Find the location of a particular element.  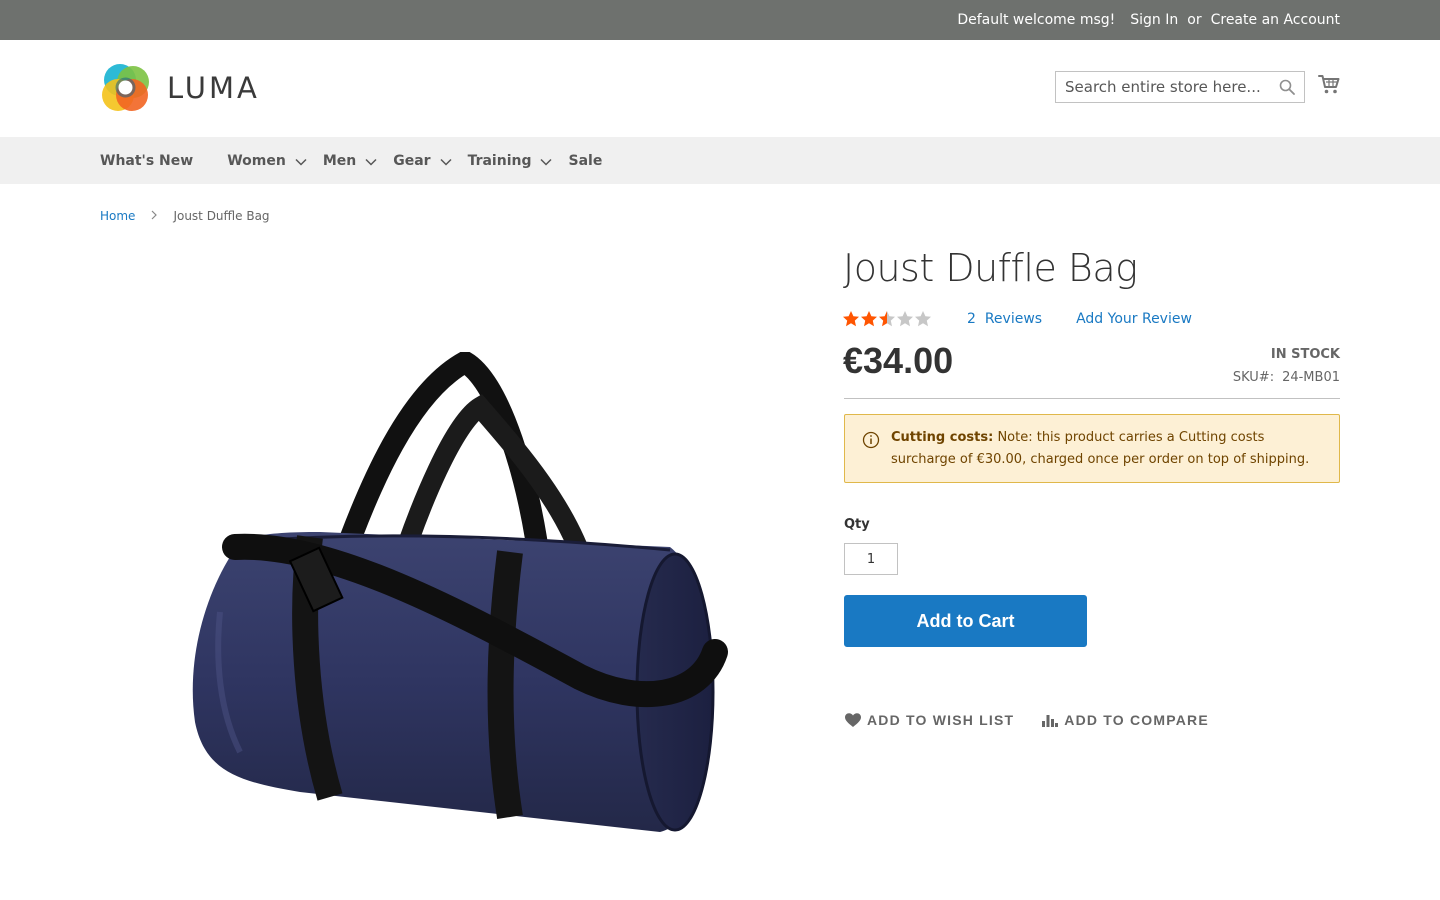

notice-title: Cutting costs: is located at coordinates (942, 437).